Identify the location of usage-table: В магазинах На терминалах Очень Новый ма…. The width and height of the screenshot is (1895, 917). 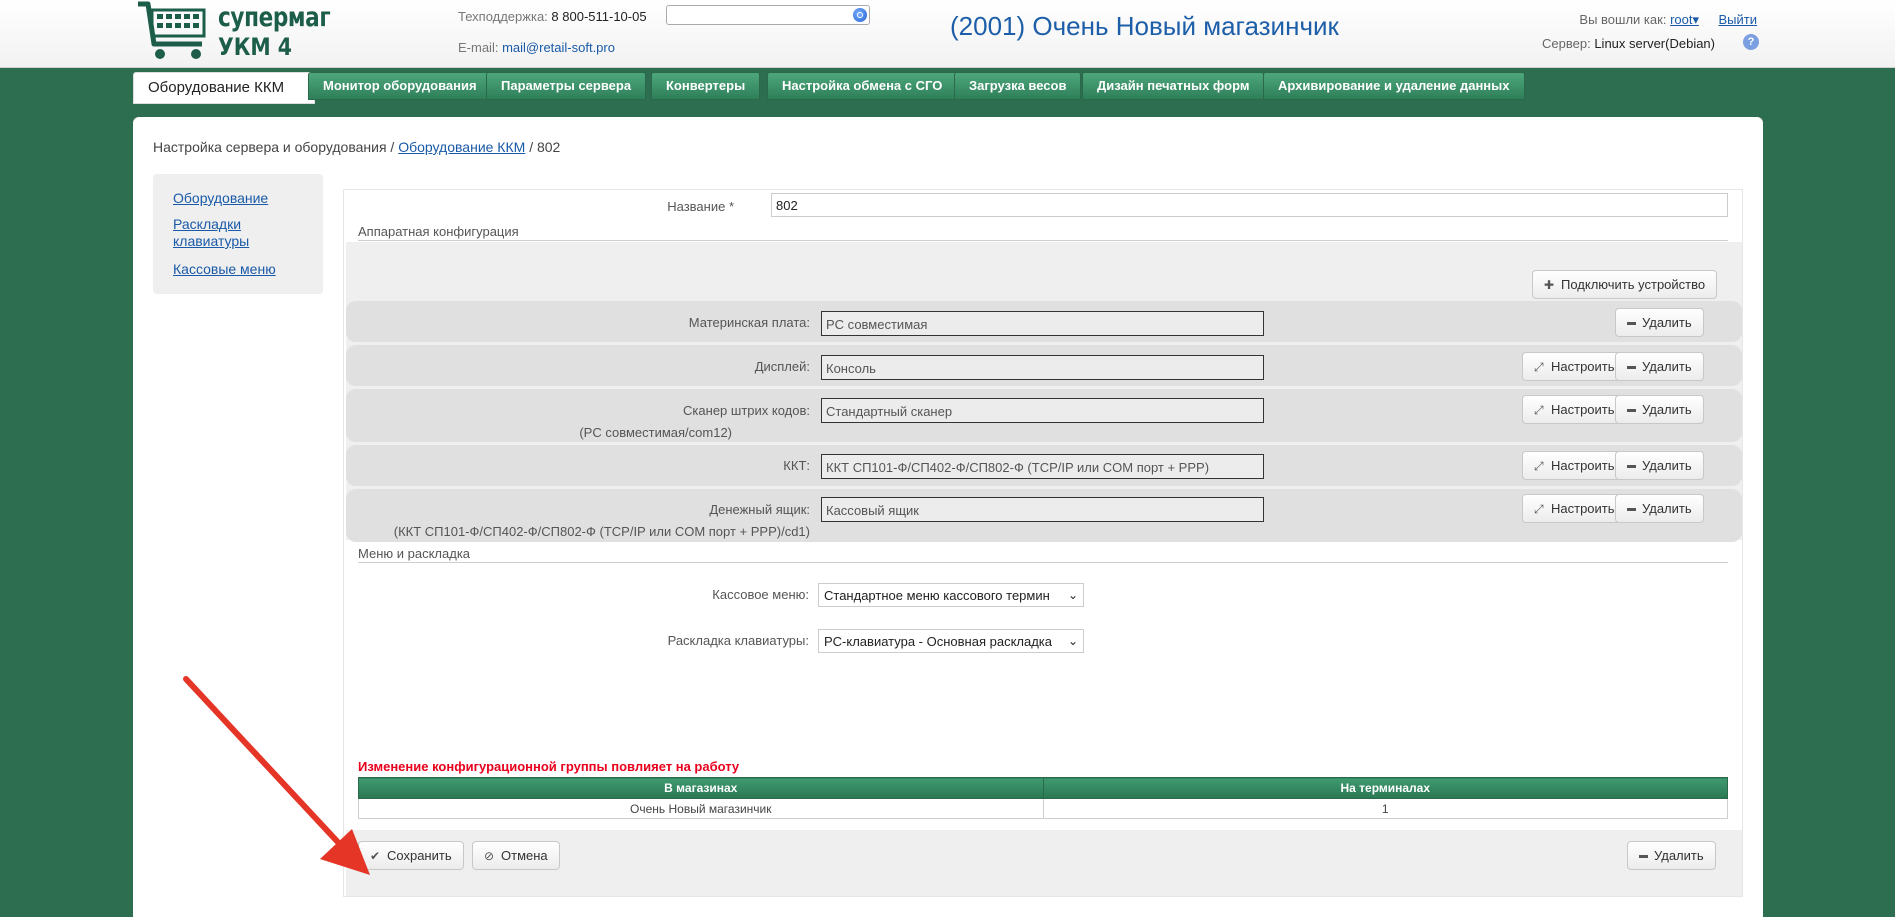
(1043, 798).